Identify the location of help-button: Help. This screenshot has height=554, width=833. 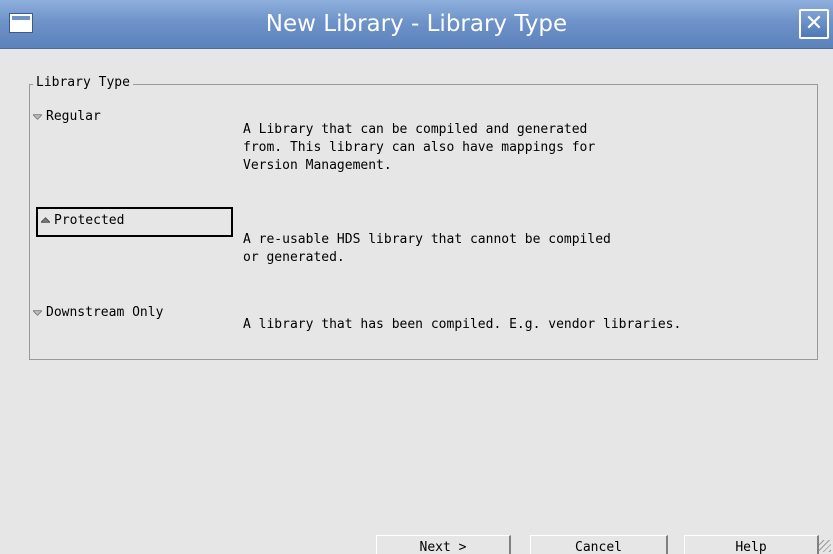
(751, 544).